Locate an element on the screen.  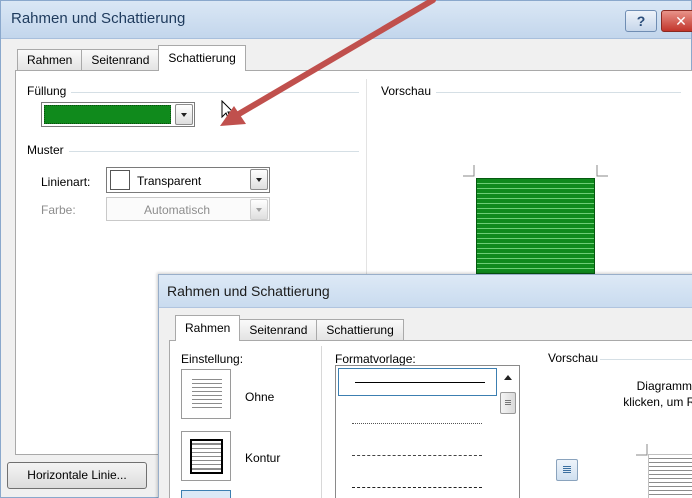
linestyle-value: Transparent is located at coordinates (169, 181).